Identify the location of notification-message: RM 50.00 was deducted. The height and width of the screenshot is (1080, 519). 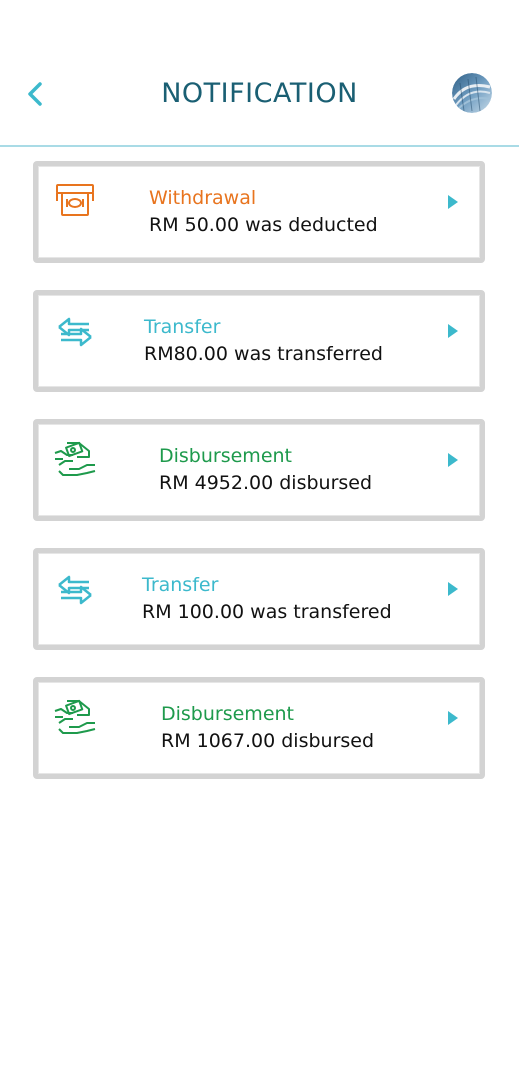
(263, 225).